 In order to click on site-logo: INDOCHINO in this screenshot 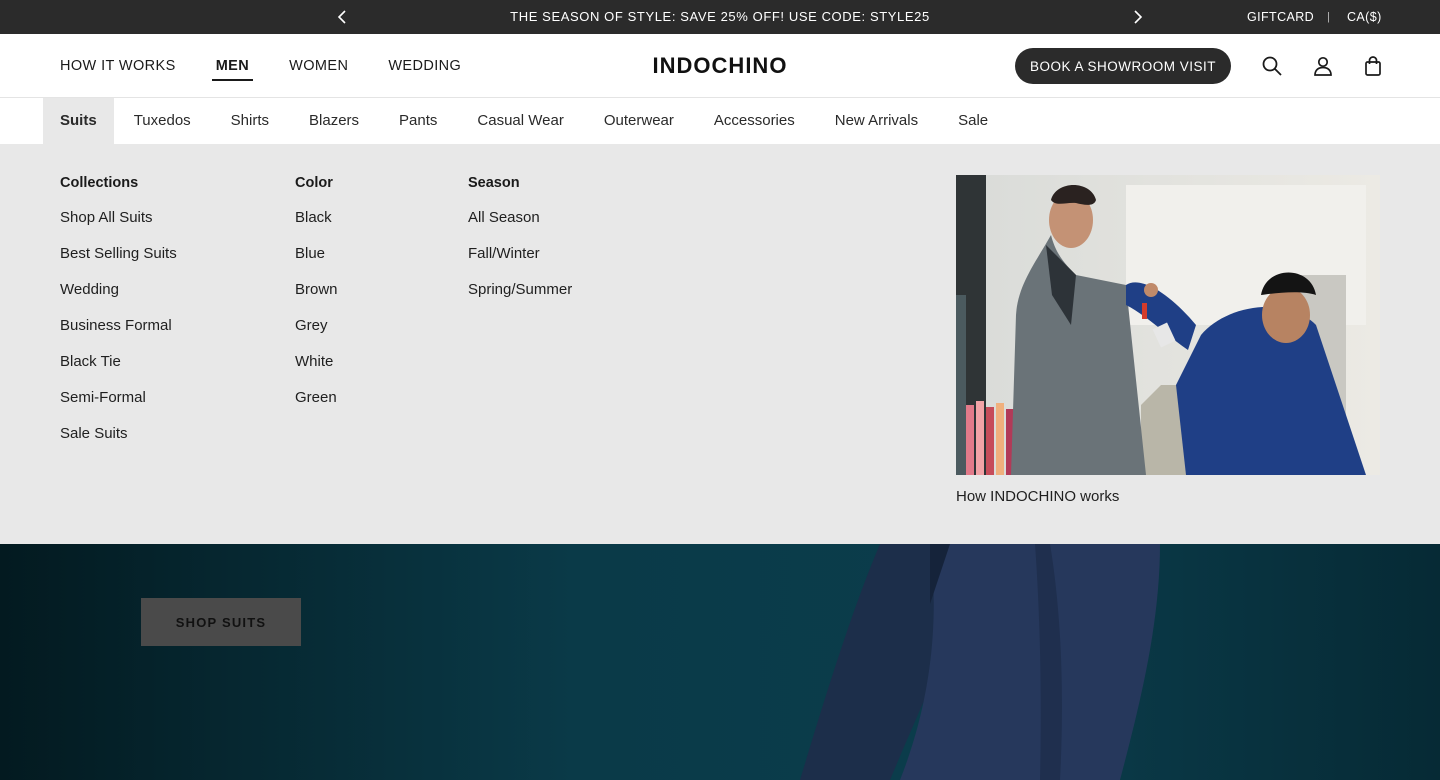, I will do `click(720, 65)`.